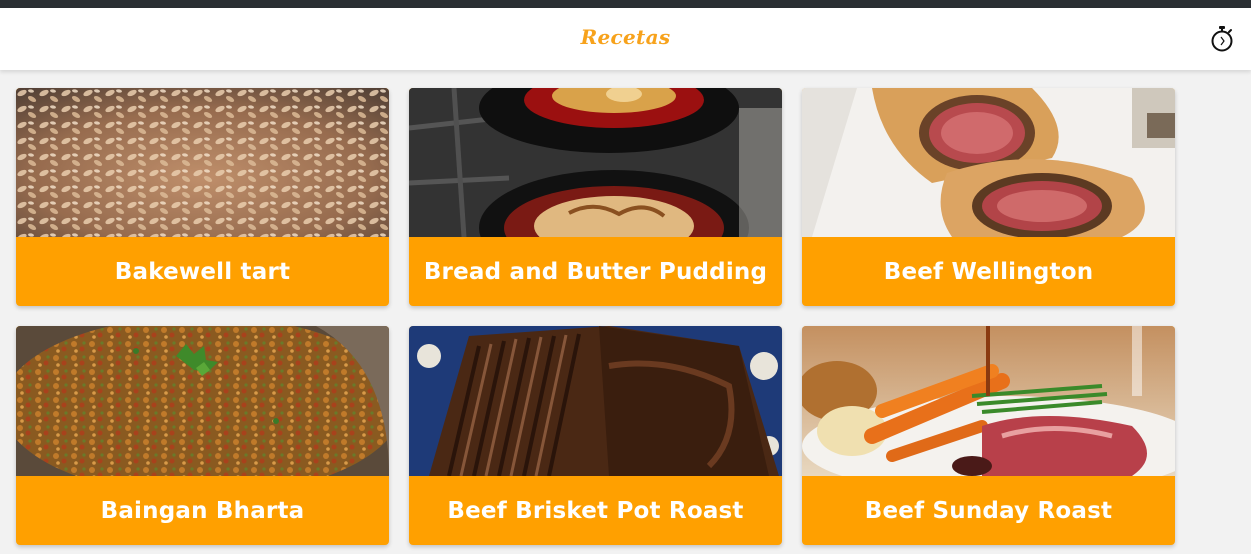 The image size is (1251, 554). What do you see at coordinates (988, 271) in the screenshot?
I see `recipe-title: Beef Wellington` at bounding box center [988, 271].